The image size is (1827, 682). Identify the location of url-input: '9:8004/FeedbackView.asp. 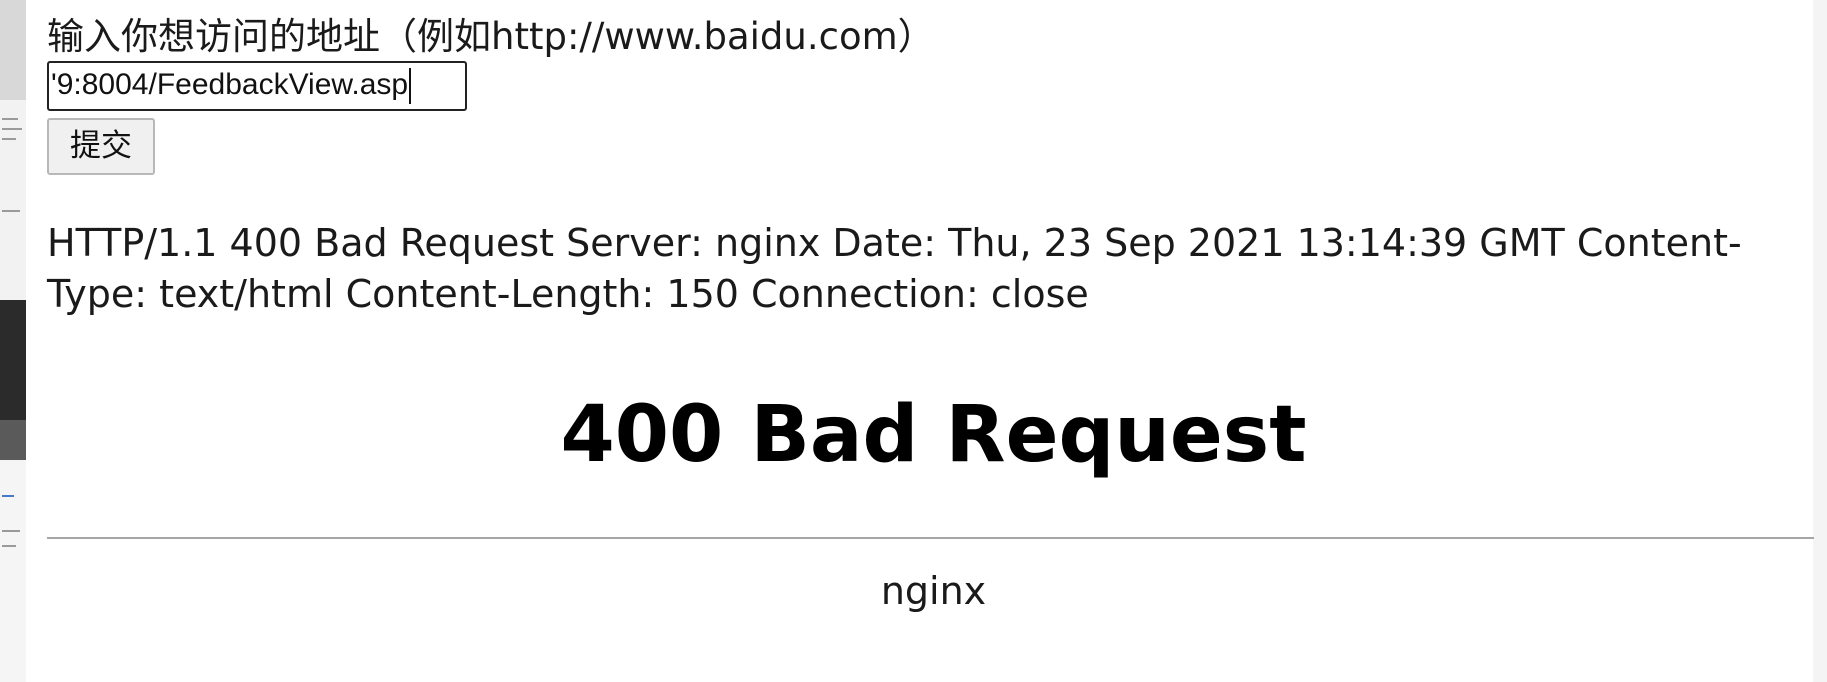
(257, 86).